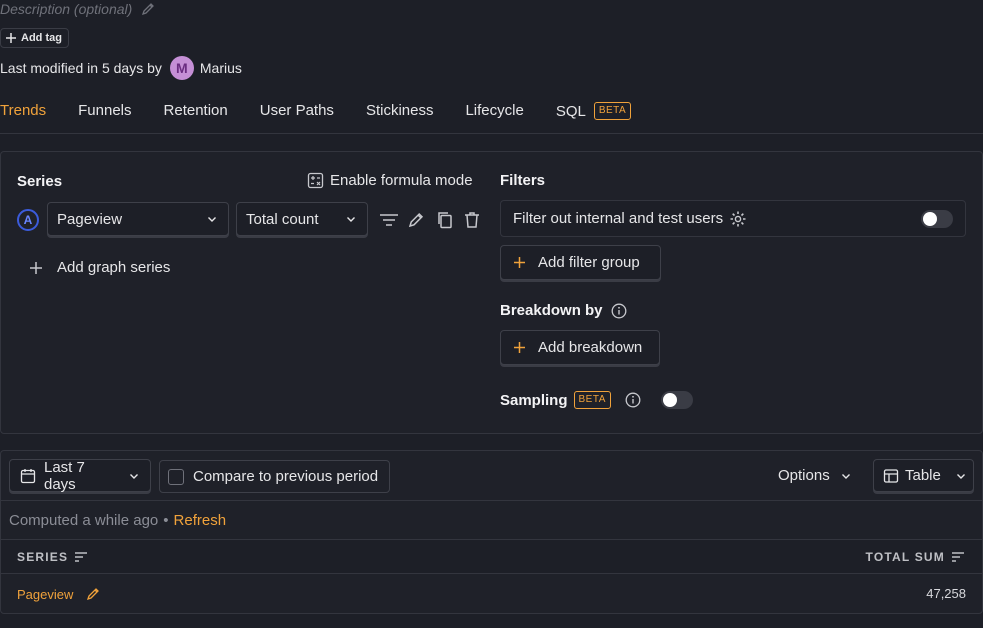 The image size is (983, 628). I want to click on description-placeholder: Description (optional), so click(66, 9).